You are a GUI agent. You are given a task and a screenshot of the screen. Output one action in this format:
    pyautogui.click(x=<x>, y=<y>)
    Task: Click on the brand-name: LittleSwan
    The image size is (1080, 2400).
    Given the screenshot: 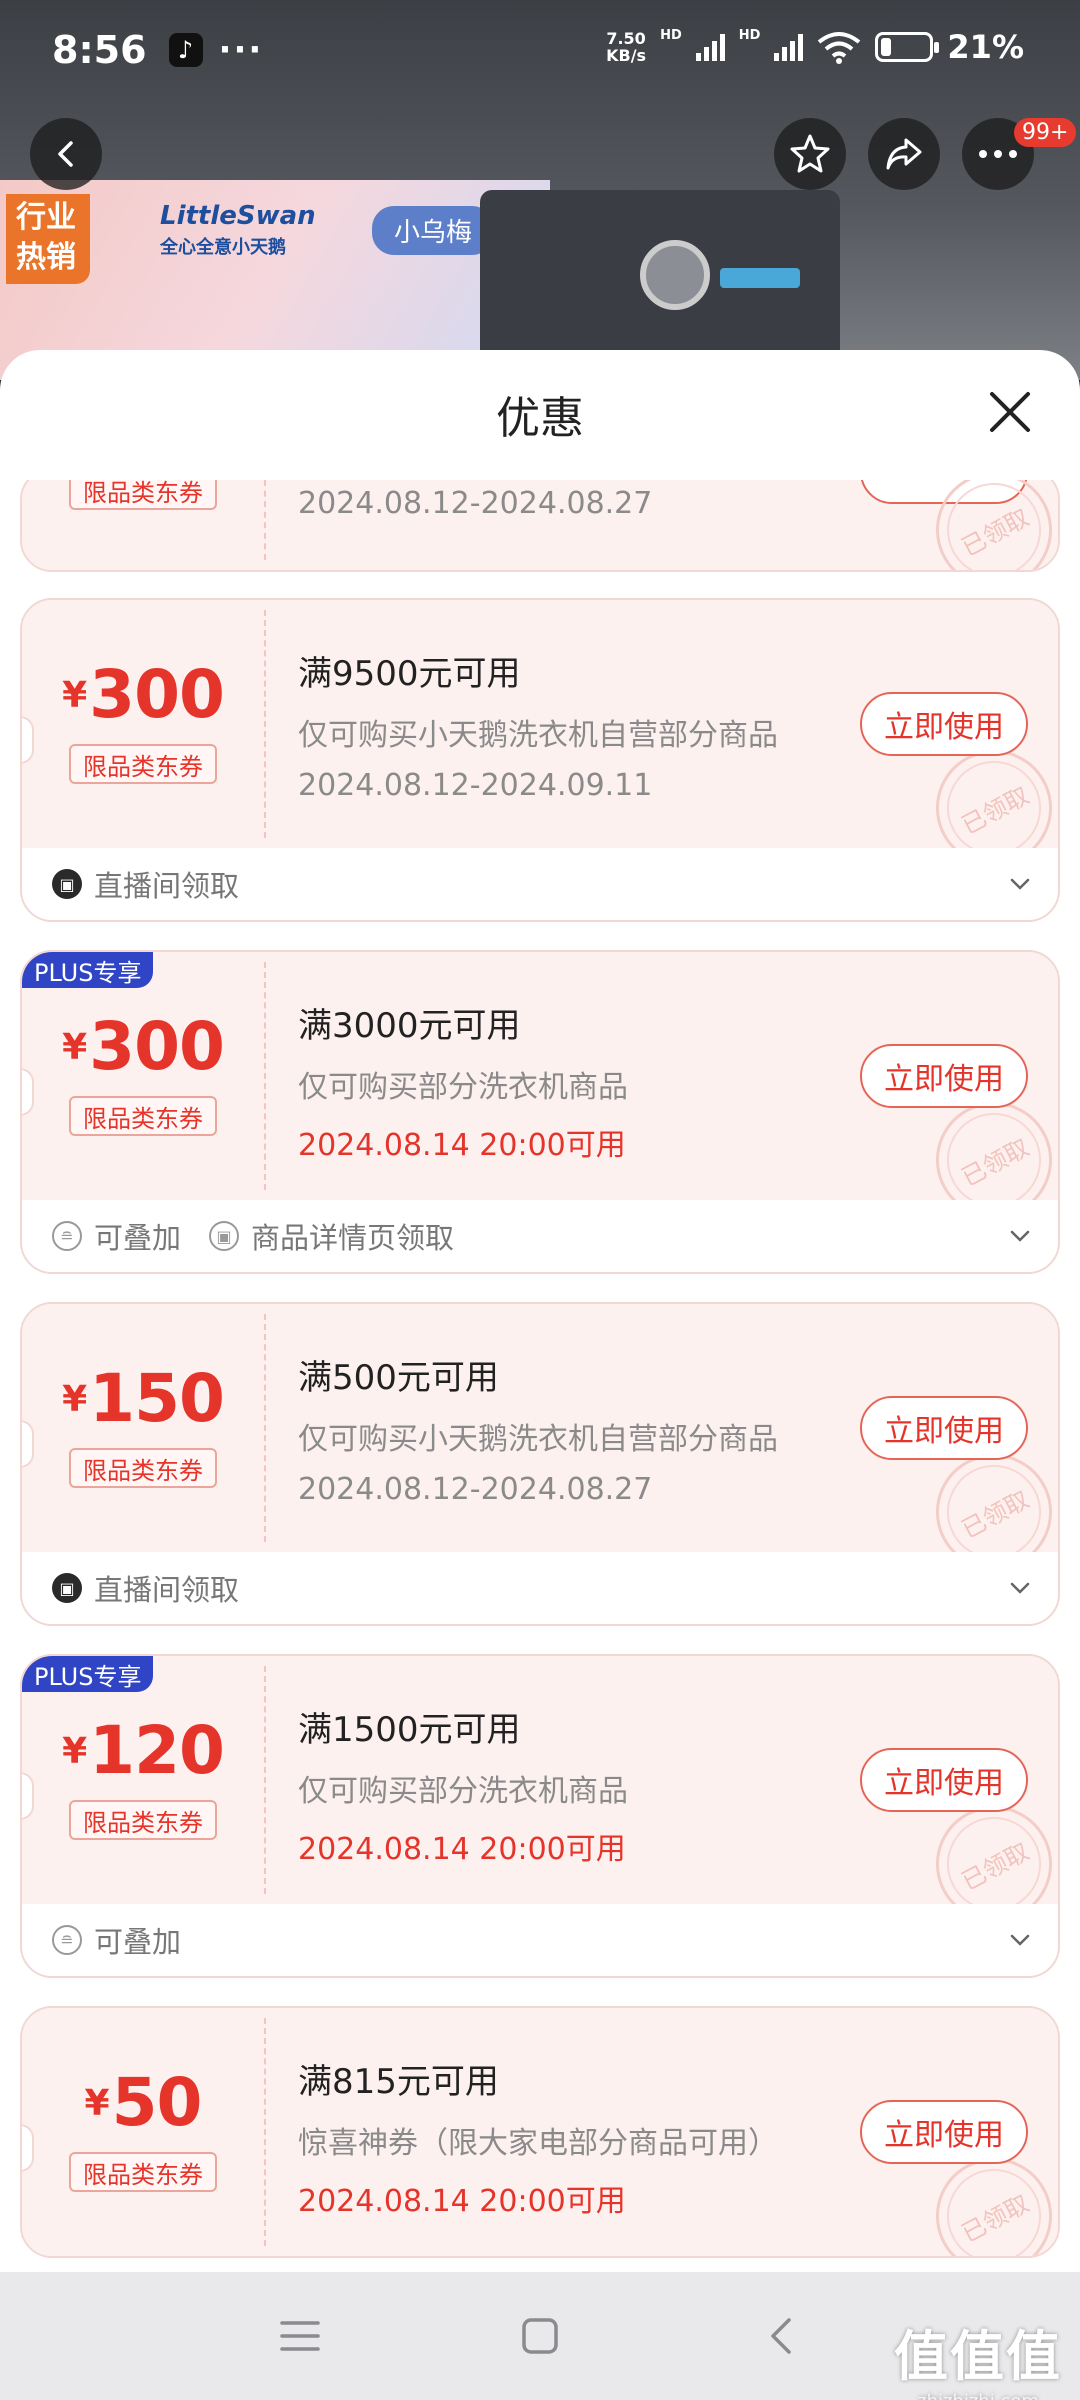 What is the action you would take?
    pyautogui.click(x=238, y=216)
    